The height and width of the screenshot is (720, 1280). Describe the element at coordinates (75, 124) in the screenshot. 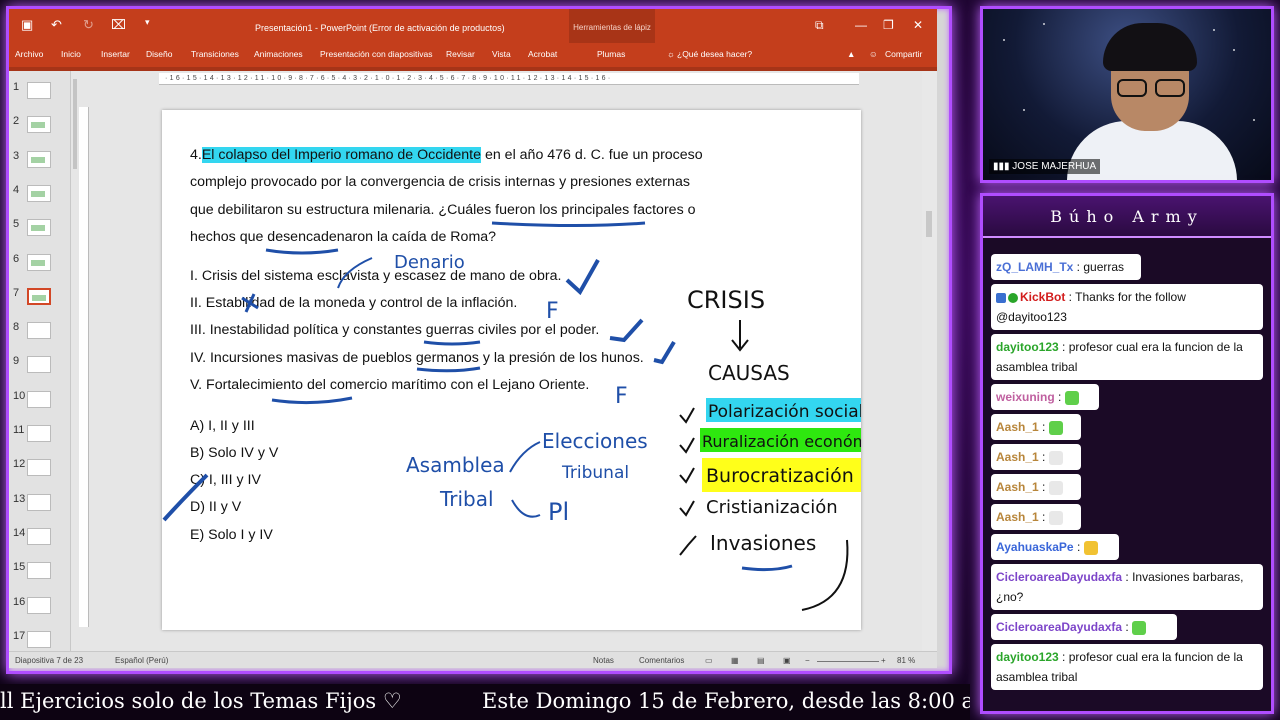

I see `thumbnail-scrollbar` at that location.